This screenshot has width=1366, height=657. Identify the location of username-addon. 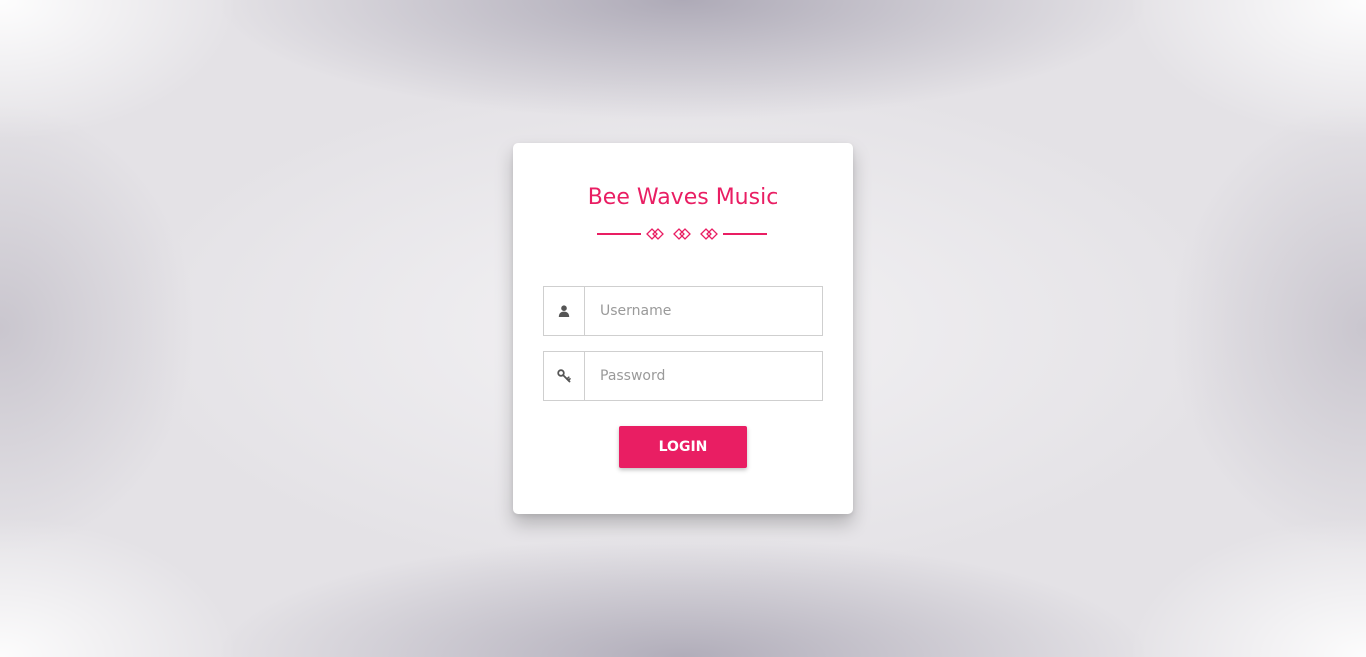
(564, 311).